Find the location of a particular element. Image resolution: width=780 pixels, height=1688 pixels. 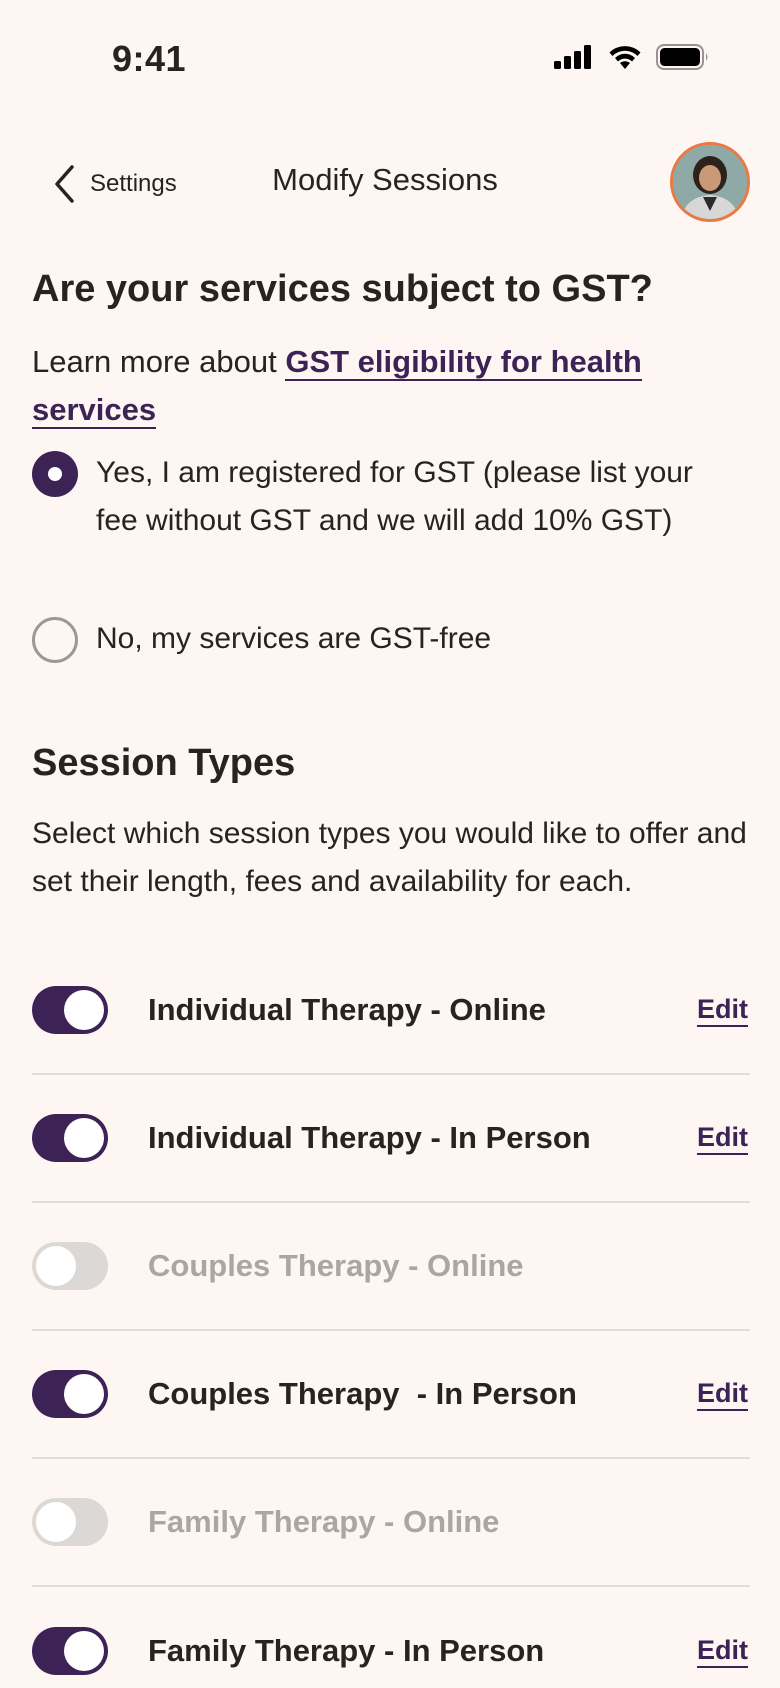

session-row-family-in-person: Family Therapy - In Person Edit is located at coordinates (391, 1637).